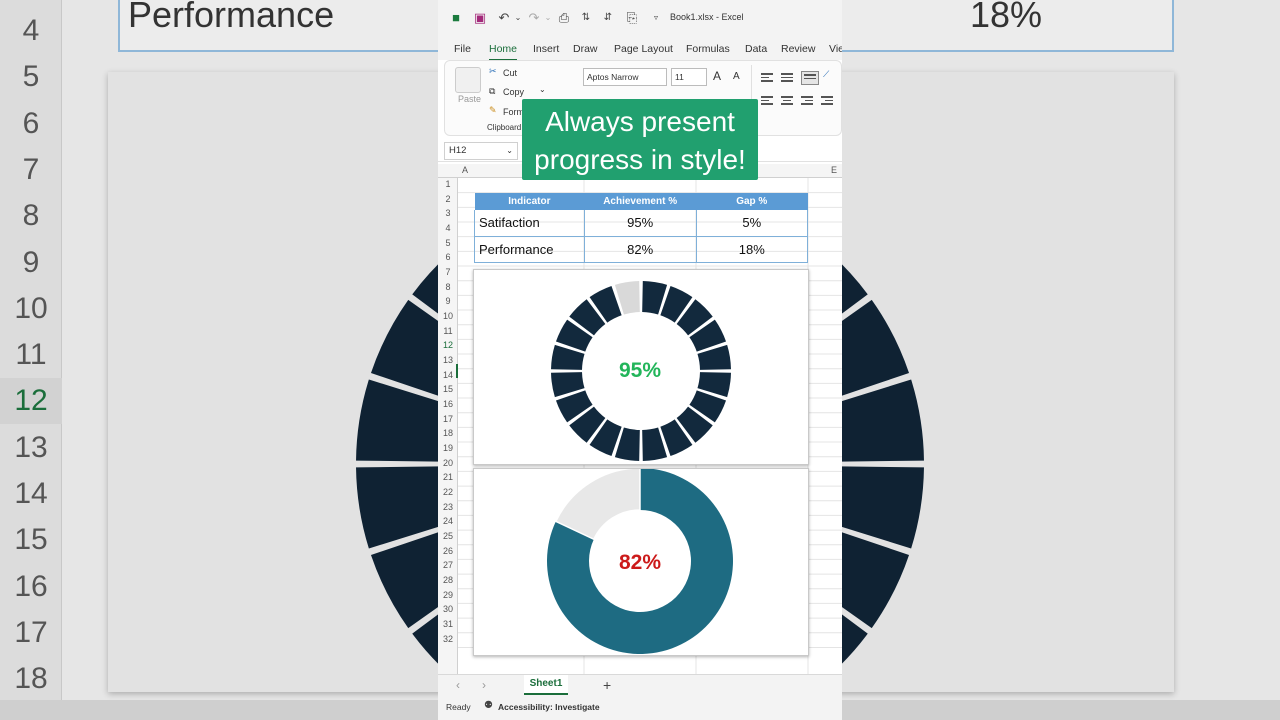 The image size is (1280, 720). What do you see at coordinates (448, 477) in the screenshot?
I see `row-header: 21` at bounding box center [448, 477].